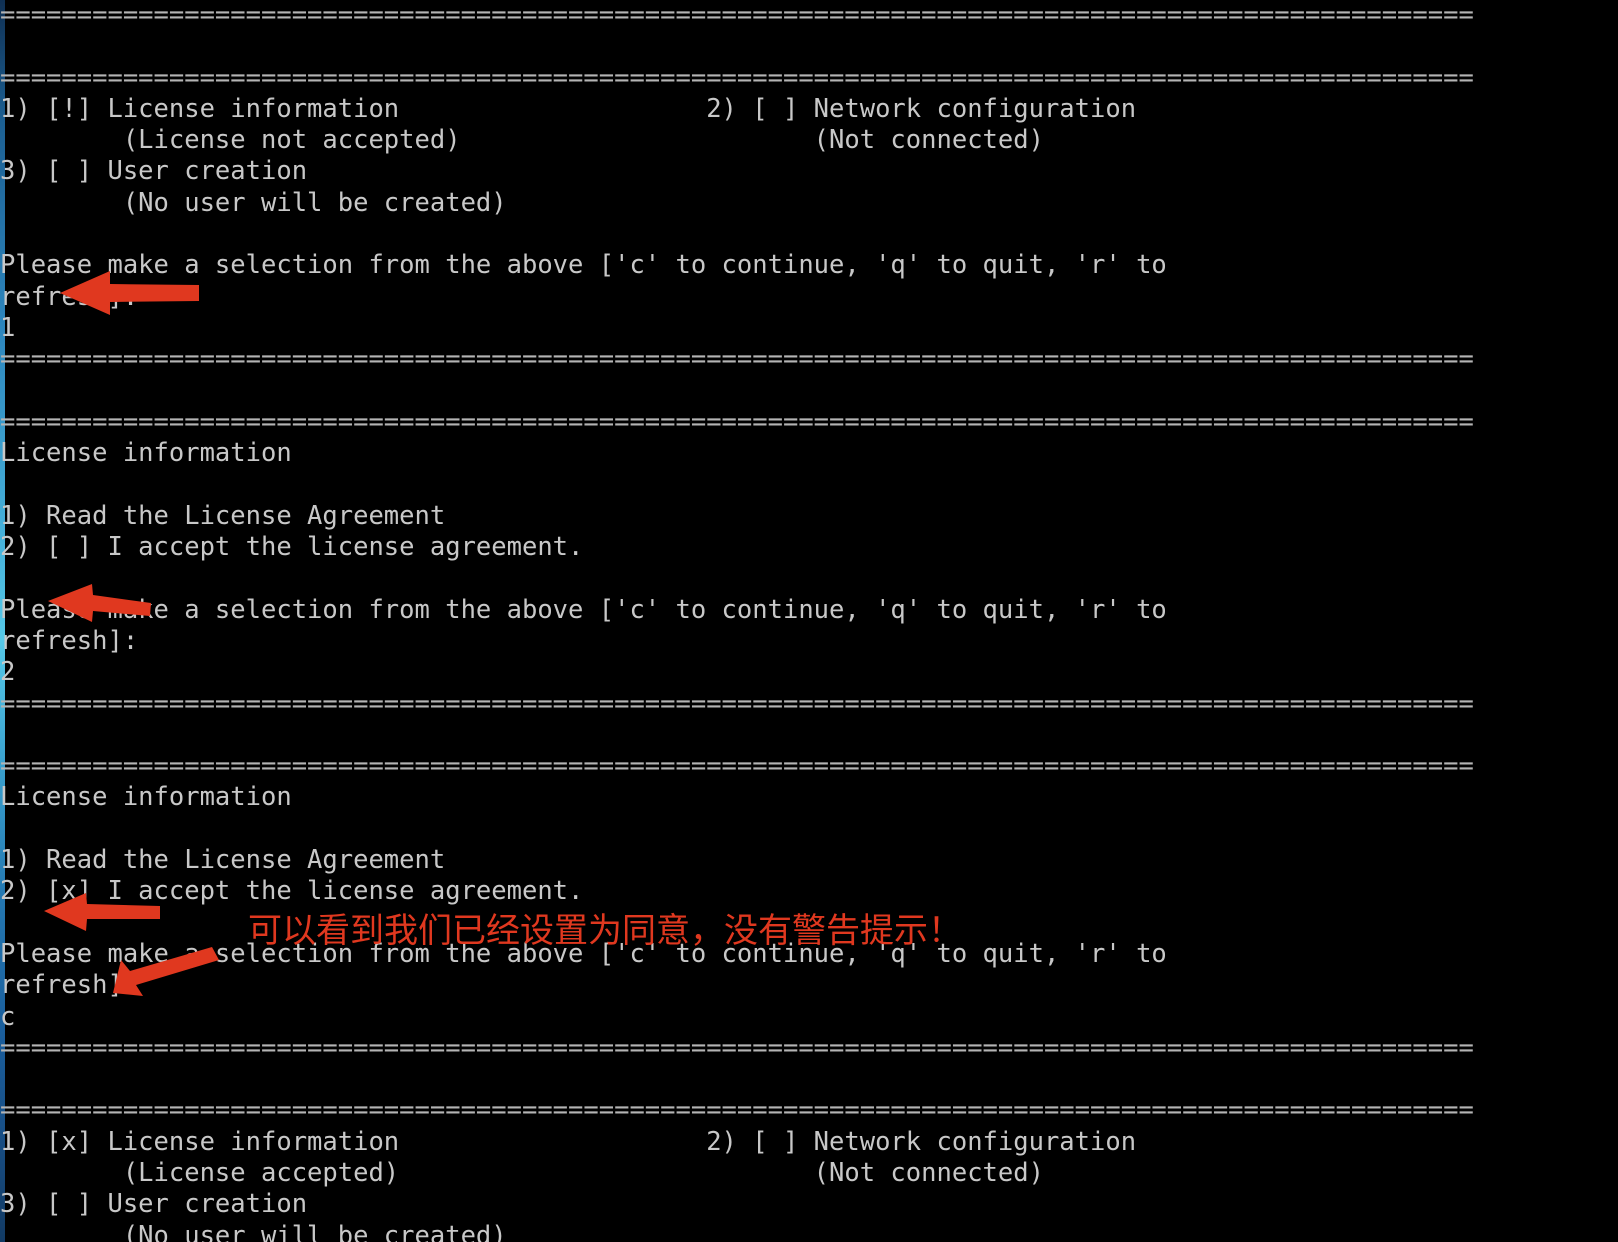 This screenshot has height=1242, width=1618. Describe the element at coordinates (7, 672) in the screenshot. I see `user-input-2: 2` at that location.